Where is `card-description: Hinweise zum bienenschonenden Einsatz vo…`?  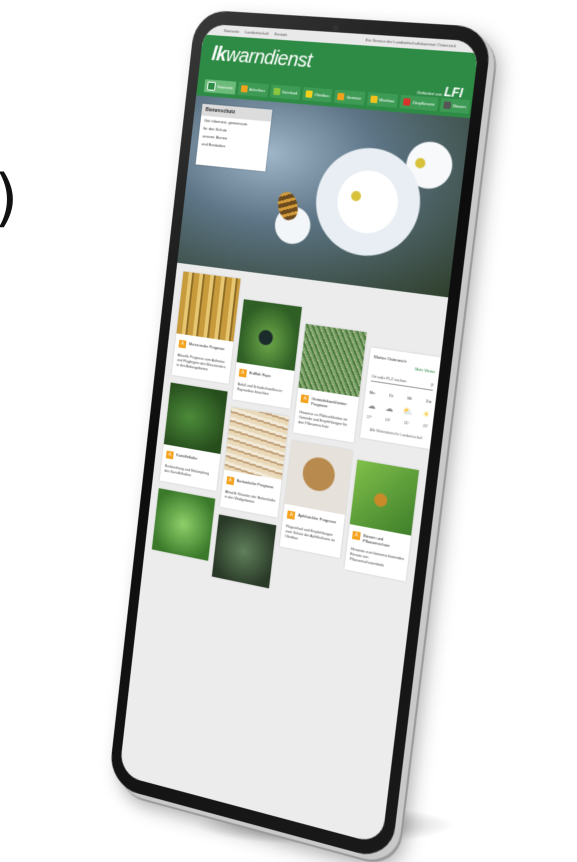
card-description: Hinweise zum bienenschonenden Einsatz vo… is located at coordinates (377, 557).